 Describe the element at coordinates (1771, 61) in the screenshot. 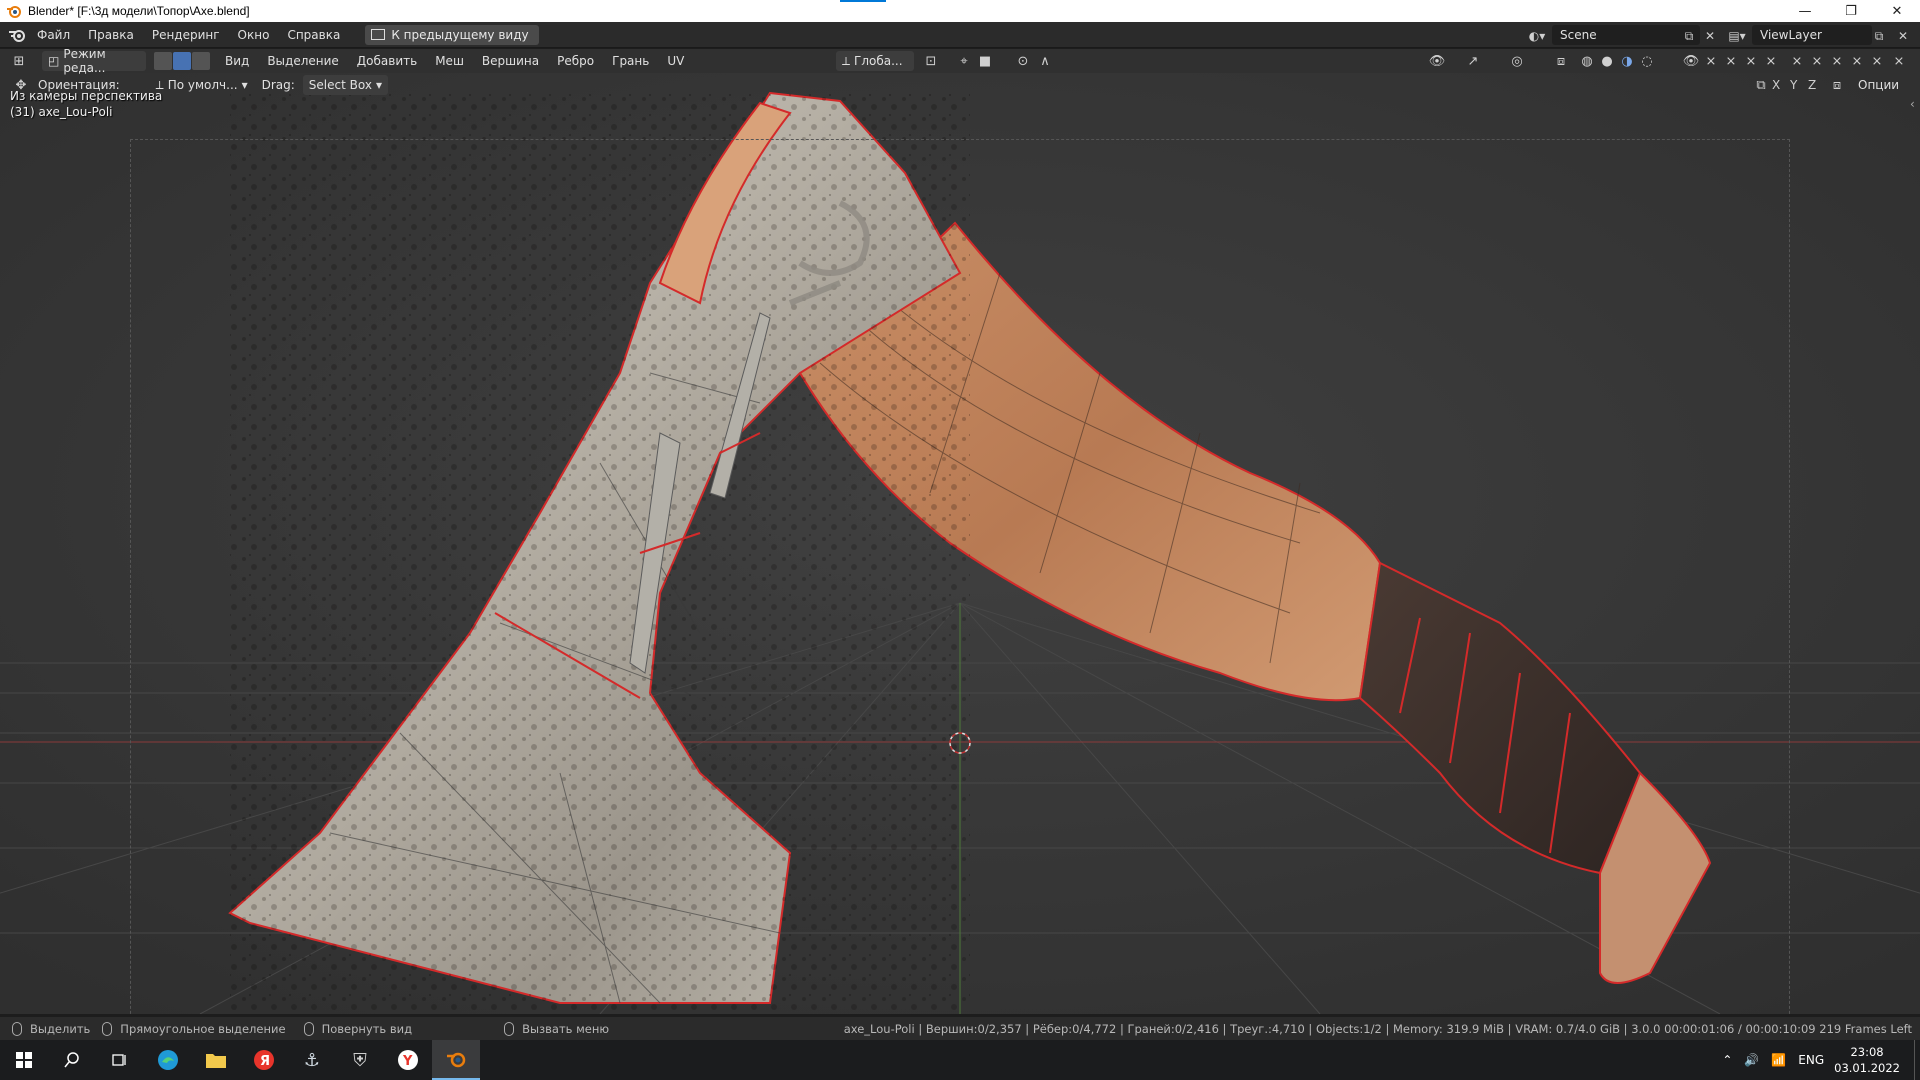

I see `mirror-z-icon: ⨯` at that location.